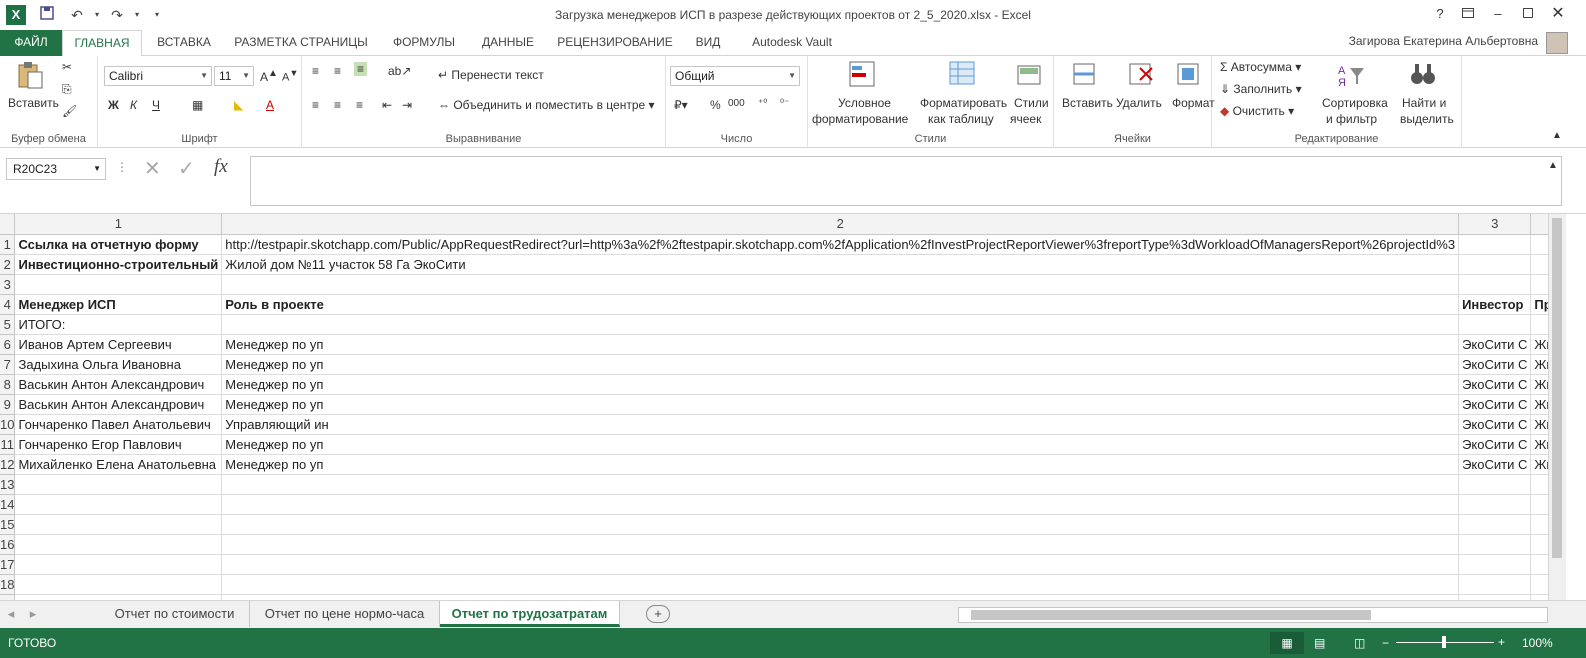  Describe the element at coordinates (840, 424) in the screenshot. I see `cell: Управляющий ин` at that location.